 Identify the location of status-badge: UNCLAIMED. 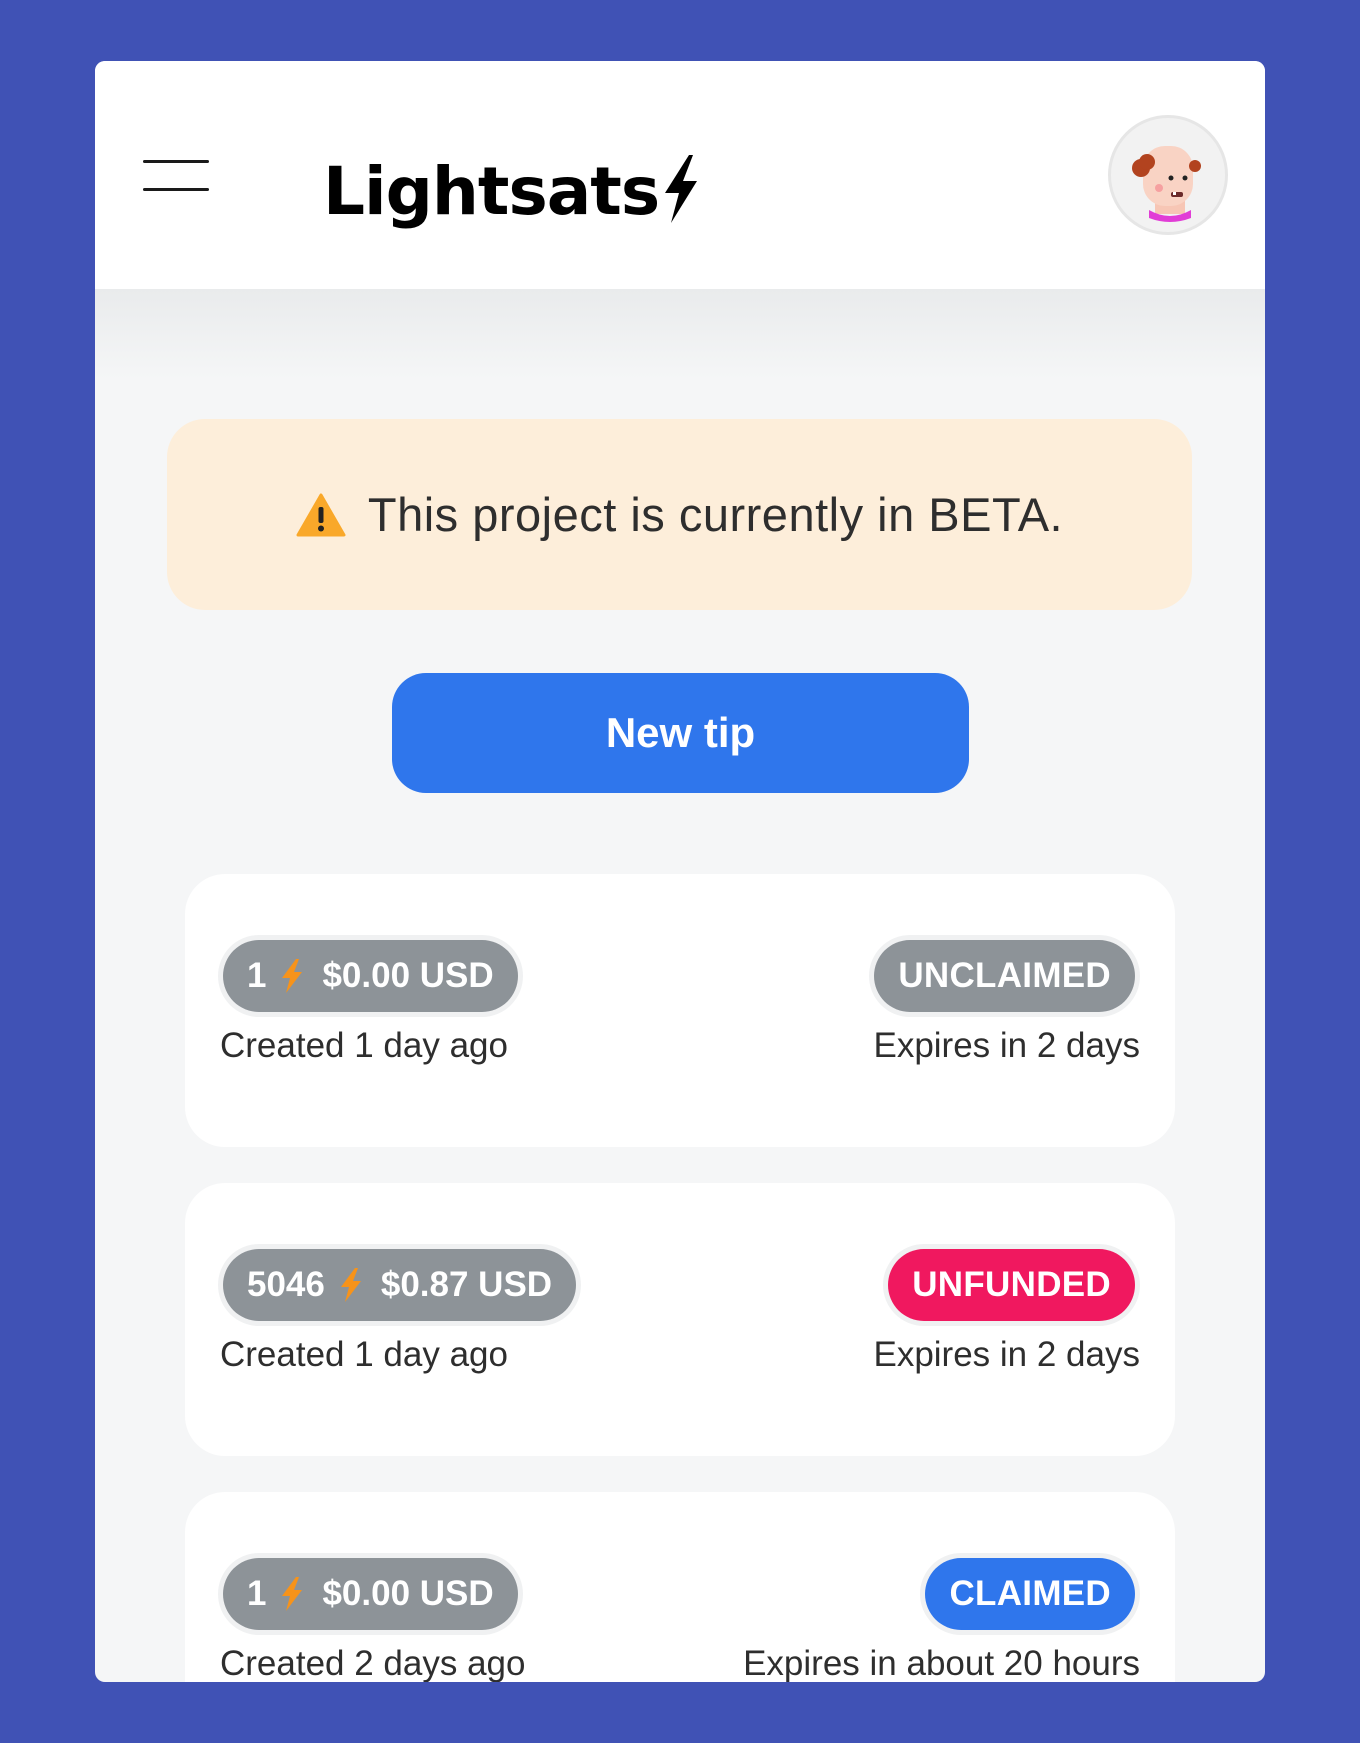
(1004, 976).